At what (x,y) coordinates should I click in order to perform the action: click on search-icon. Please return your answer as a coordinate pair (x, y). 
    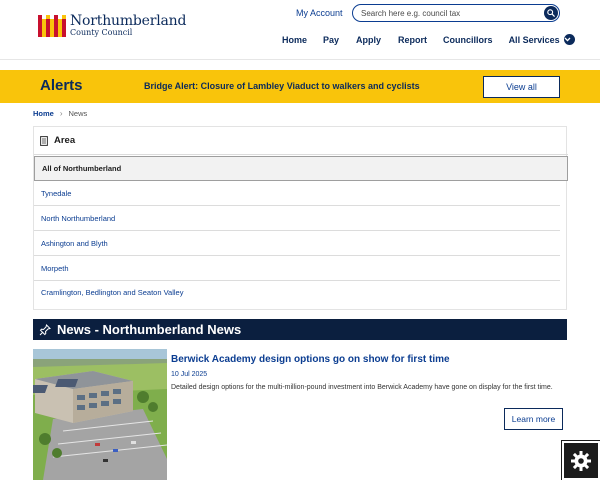
    Looking at the image, I should click on (551, 13).